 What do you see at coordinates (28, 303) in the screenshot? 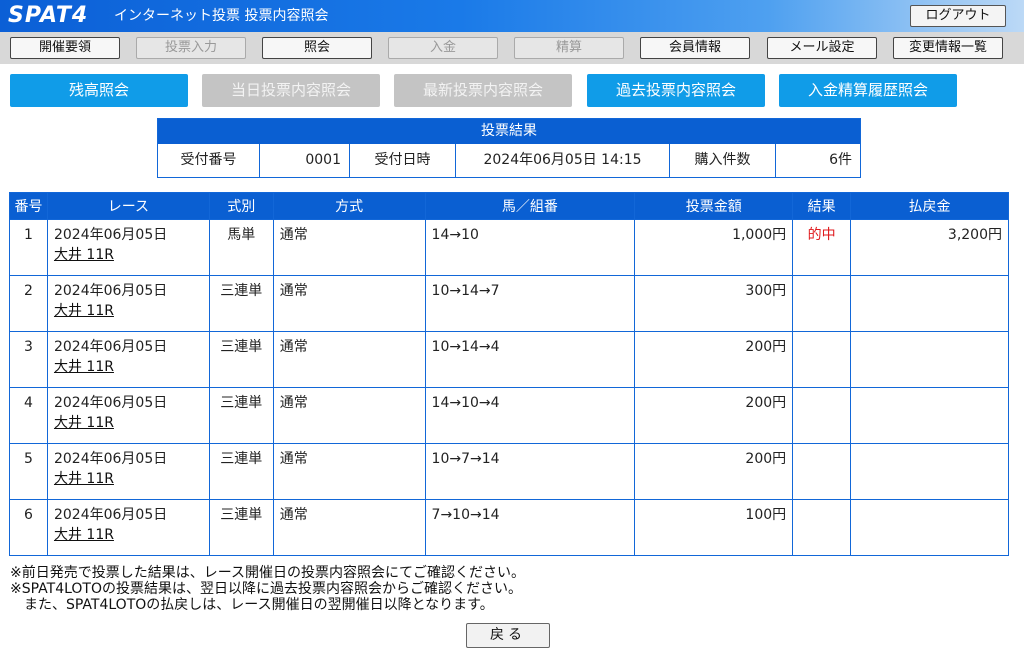
I see `cell-number: 2` at bounding box center [28, 303].